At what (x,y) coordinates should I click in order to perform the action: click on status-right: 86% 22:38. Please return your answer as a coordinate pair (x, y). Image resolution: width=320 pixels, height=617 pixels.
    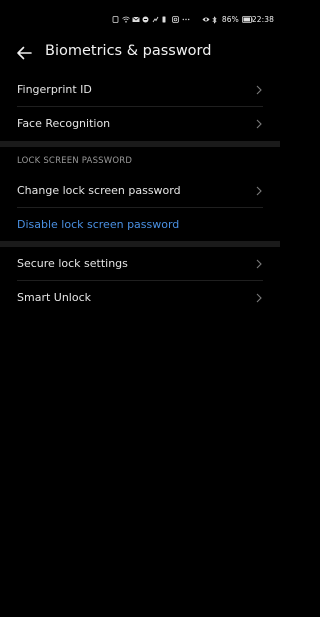
    Looking at the image, I should click on (238, 19).